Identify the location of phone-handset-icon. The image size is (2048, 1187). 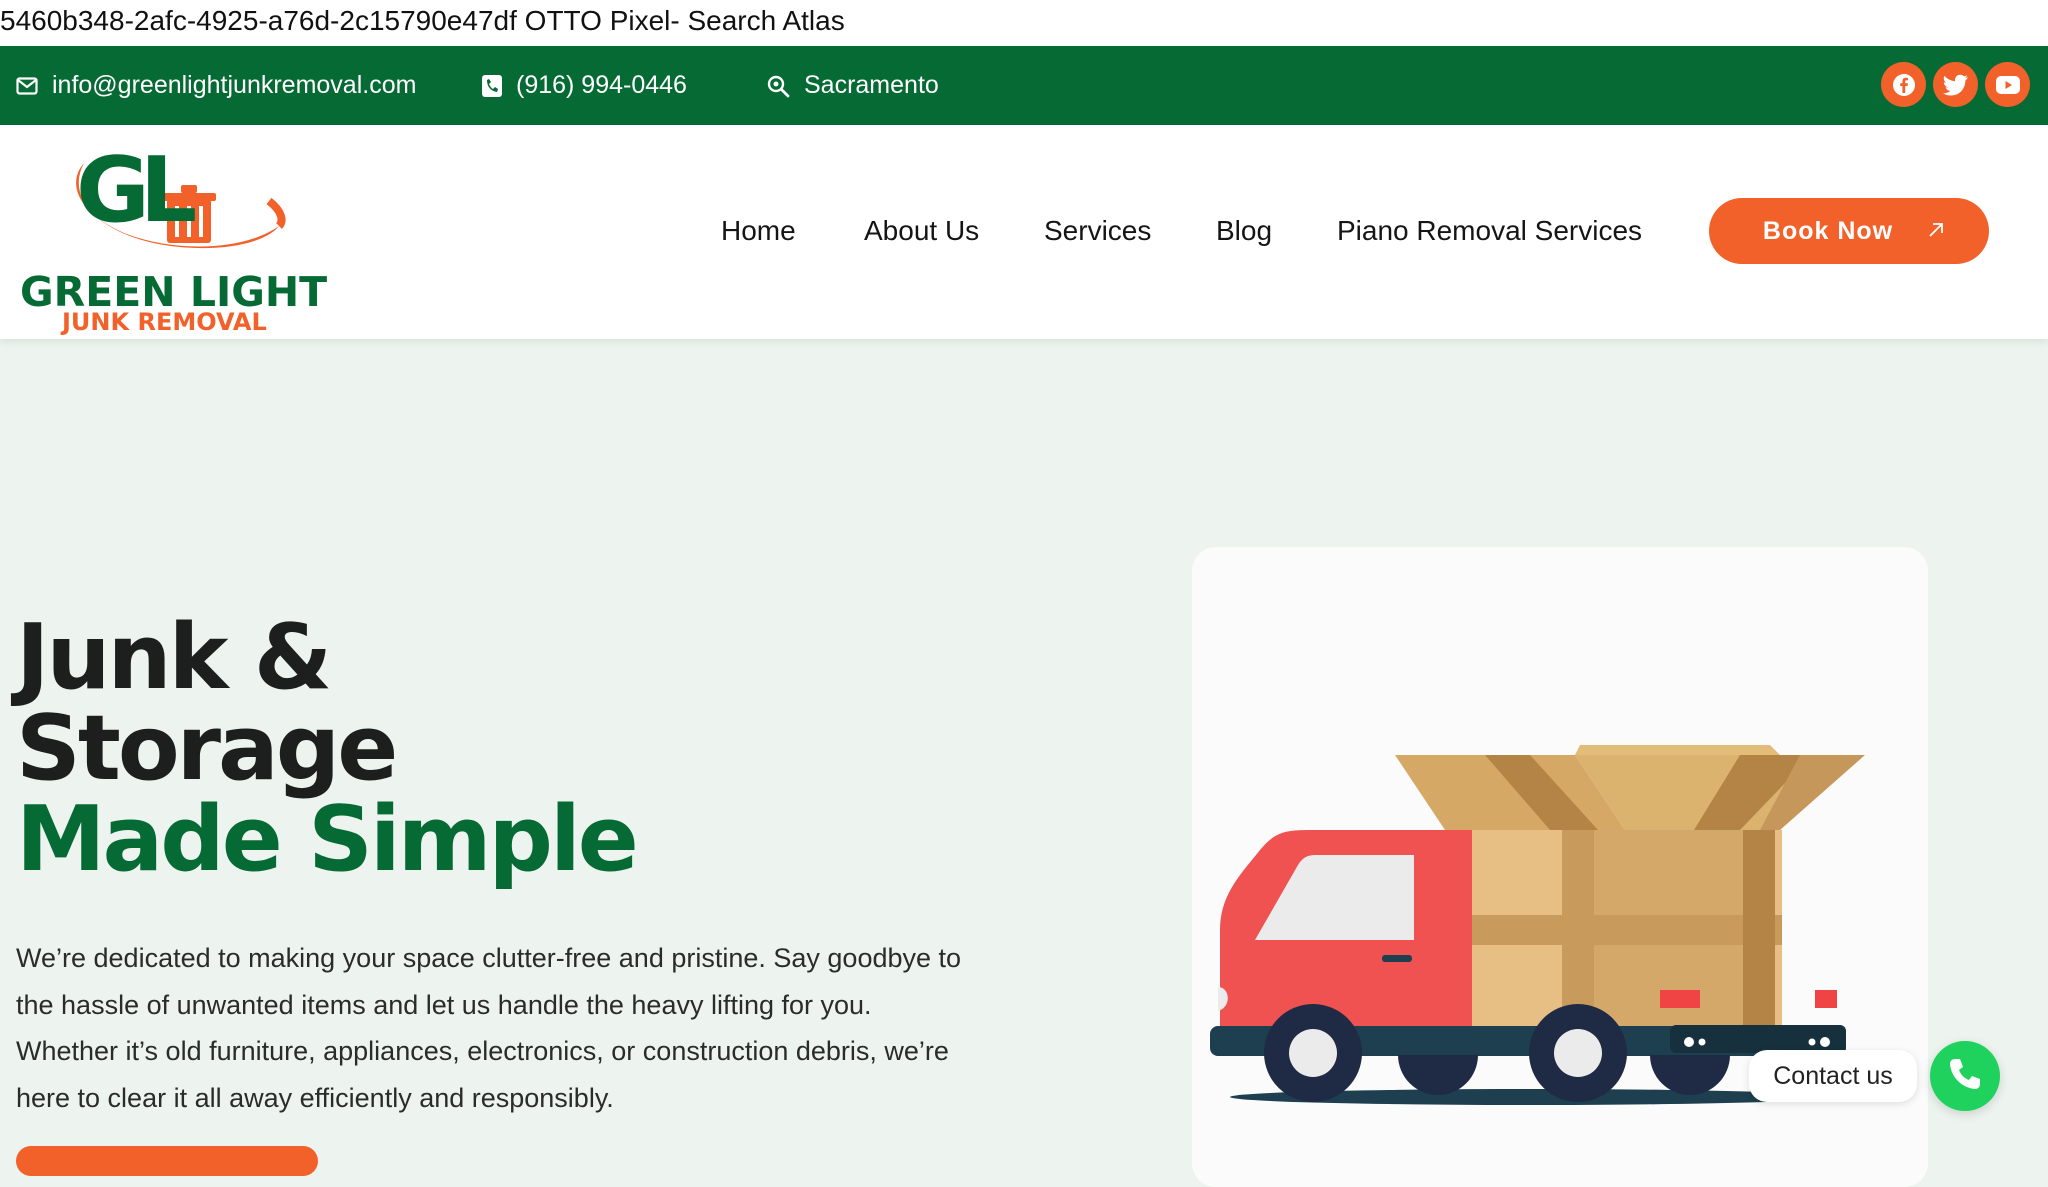
(1965, 1076).